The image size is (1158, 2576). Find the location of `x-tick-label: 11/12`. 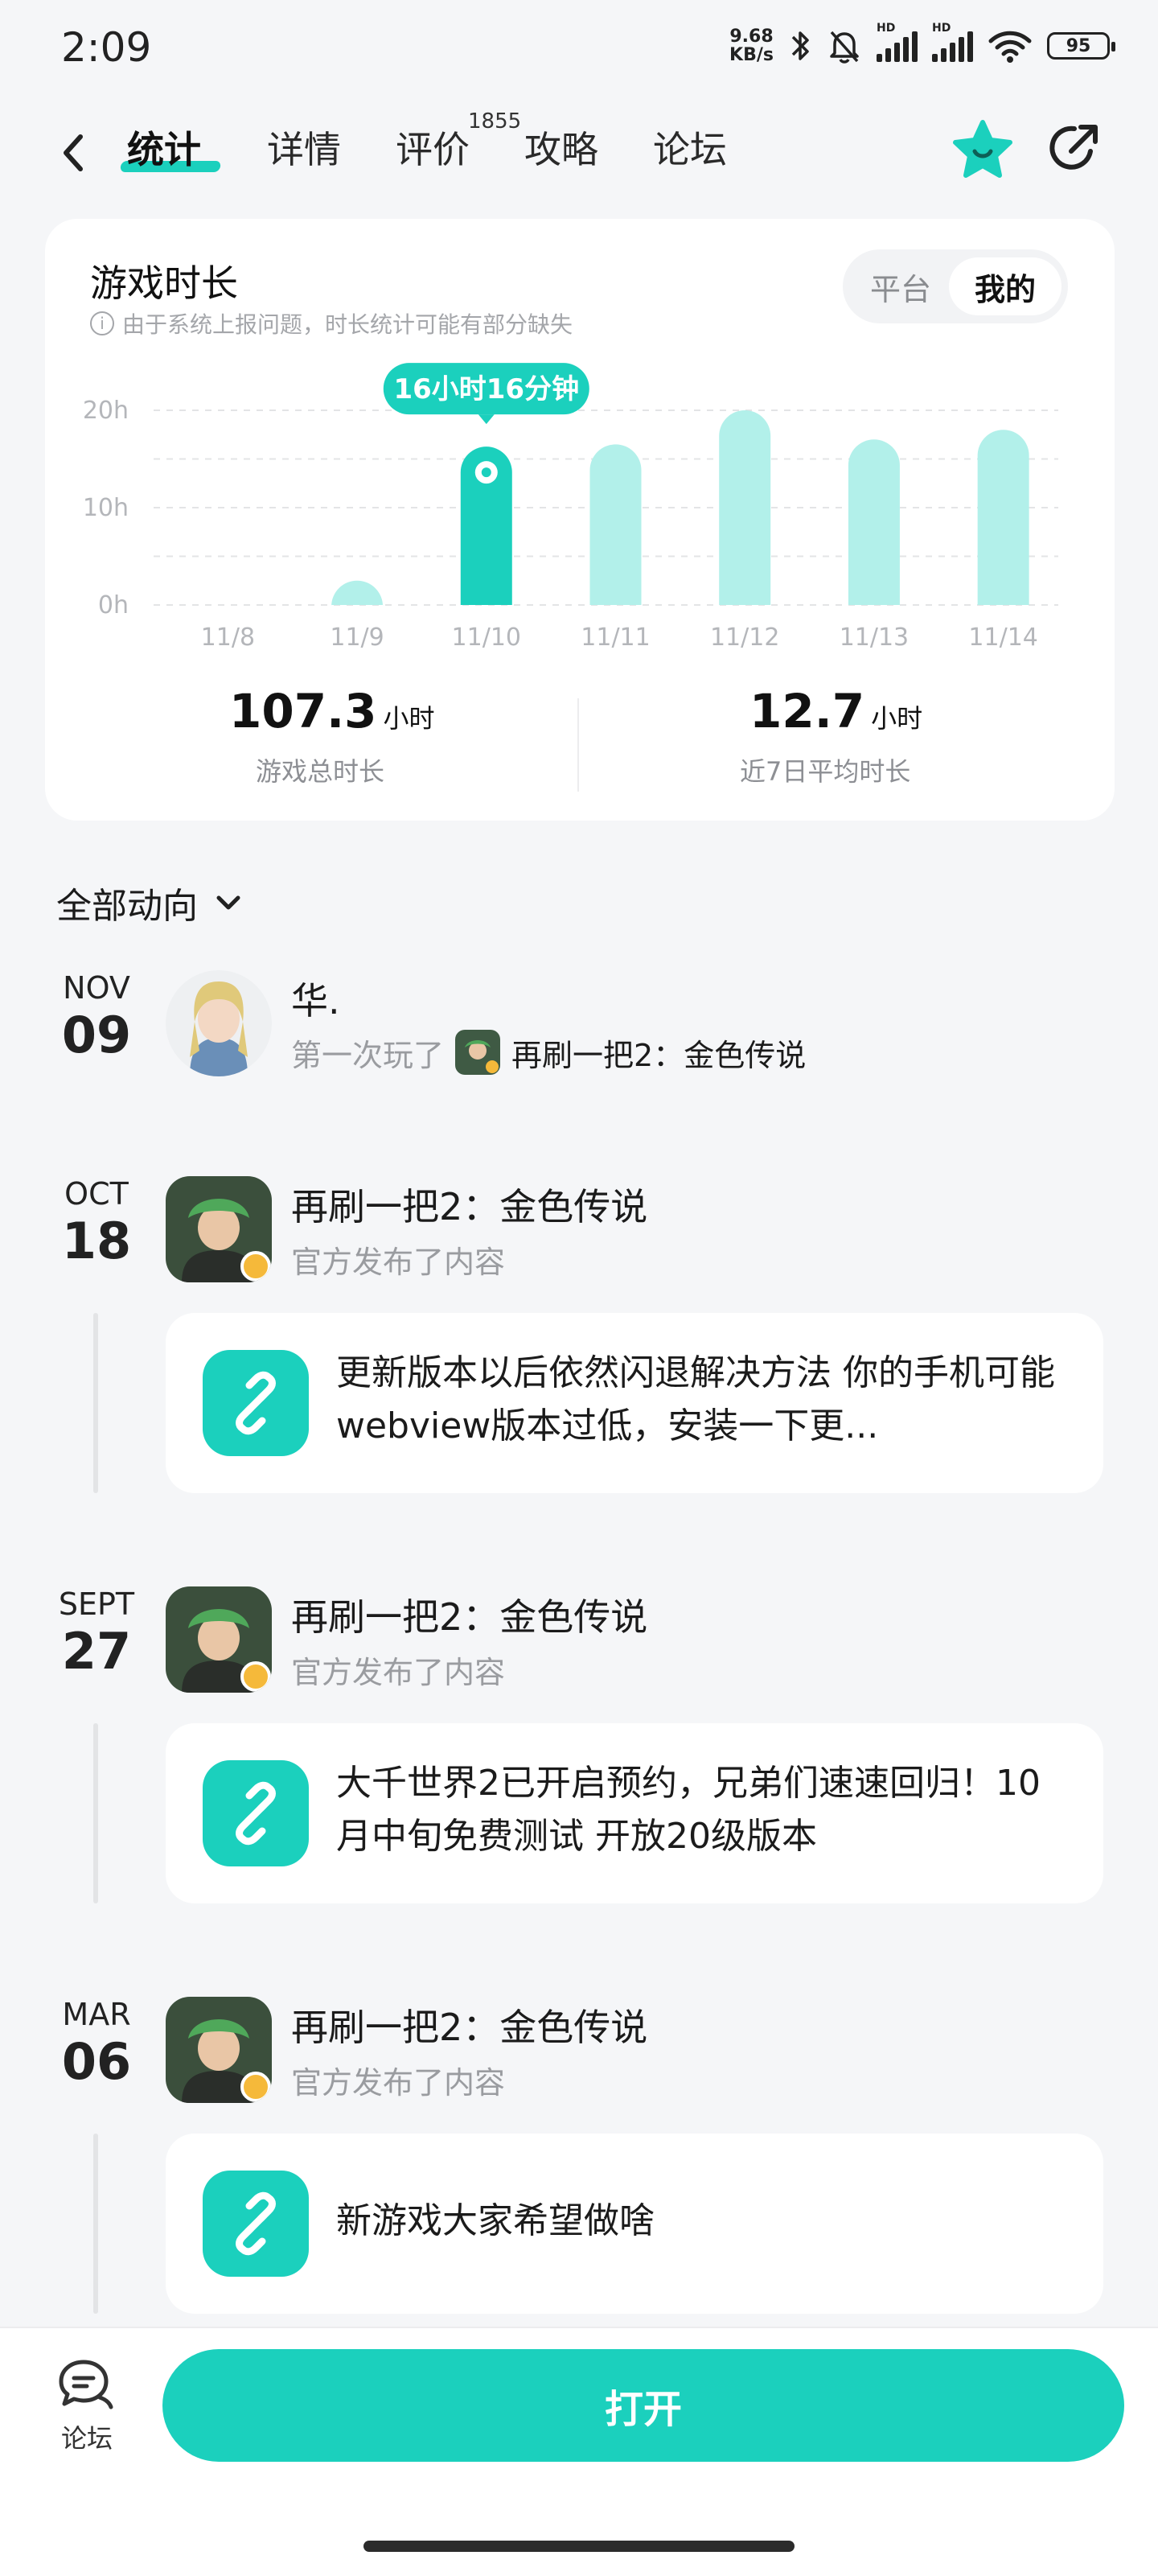

x-tick-label: 11/12 is located at coordinates (744, 637).